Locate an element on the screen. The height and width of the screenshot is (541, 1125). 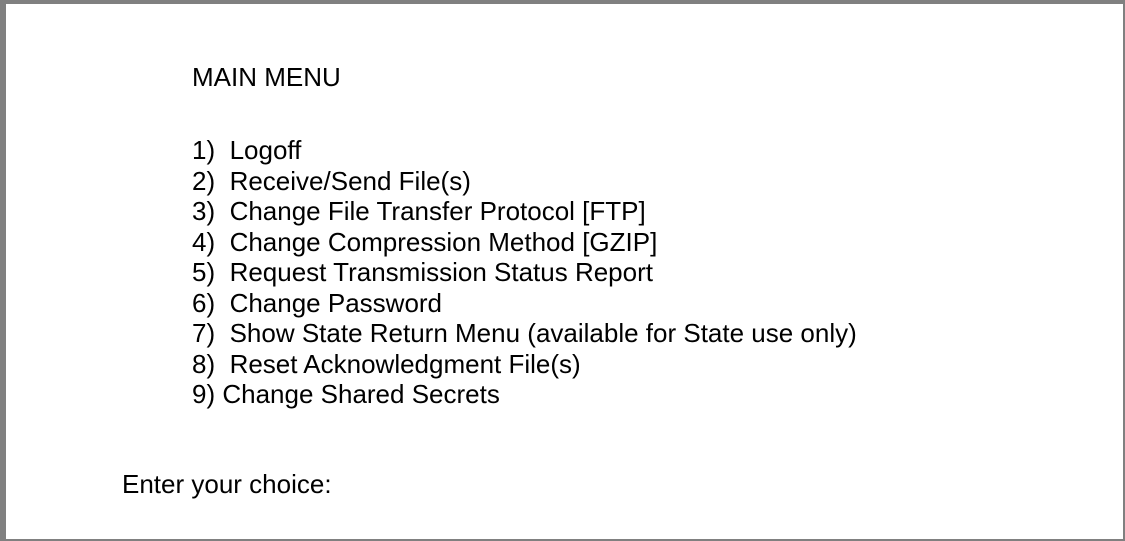
menu-item-logoff: 1) Logoff is located at coordinates (524, 150).